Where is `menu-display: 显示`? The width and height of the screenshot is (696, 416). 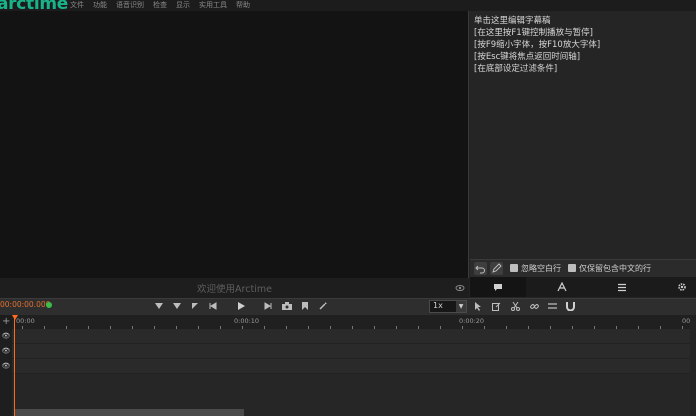
menu-display: 显示 is located at coordinates (183, 5).